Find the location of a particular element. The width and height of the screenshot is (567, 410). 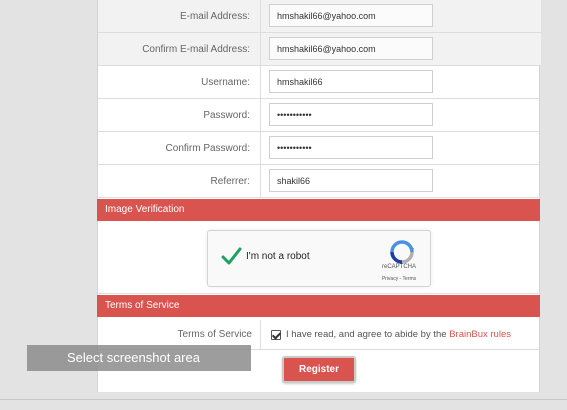

username-row: Username: is located at coordinates (319, 82).